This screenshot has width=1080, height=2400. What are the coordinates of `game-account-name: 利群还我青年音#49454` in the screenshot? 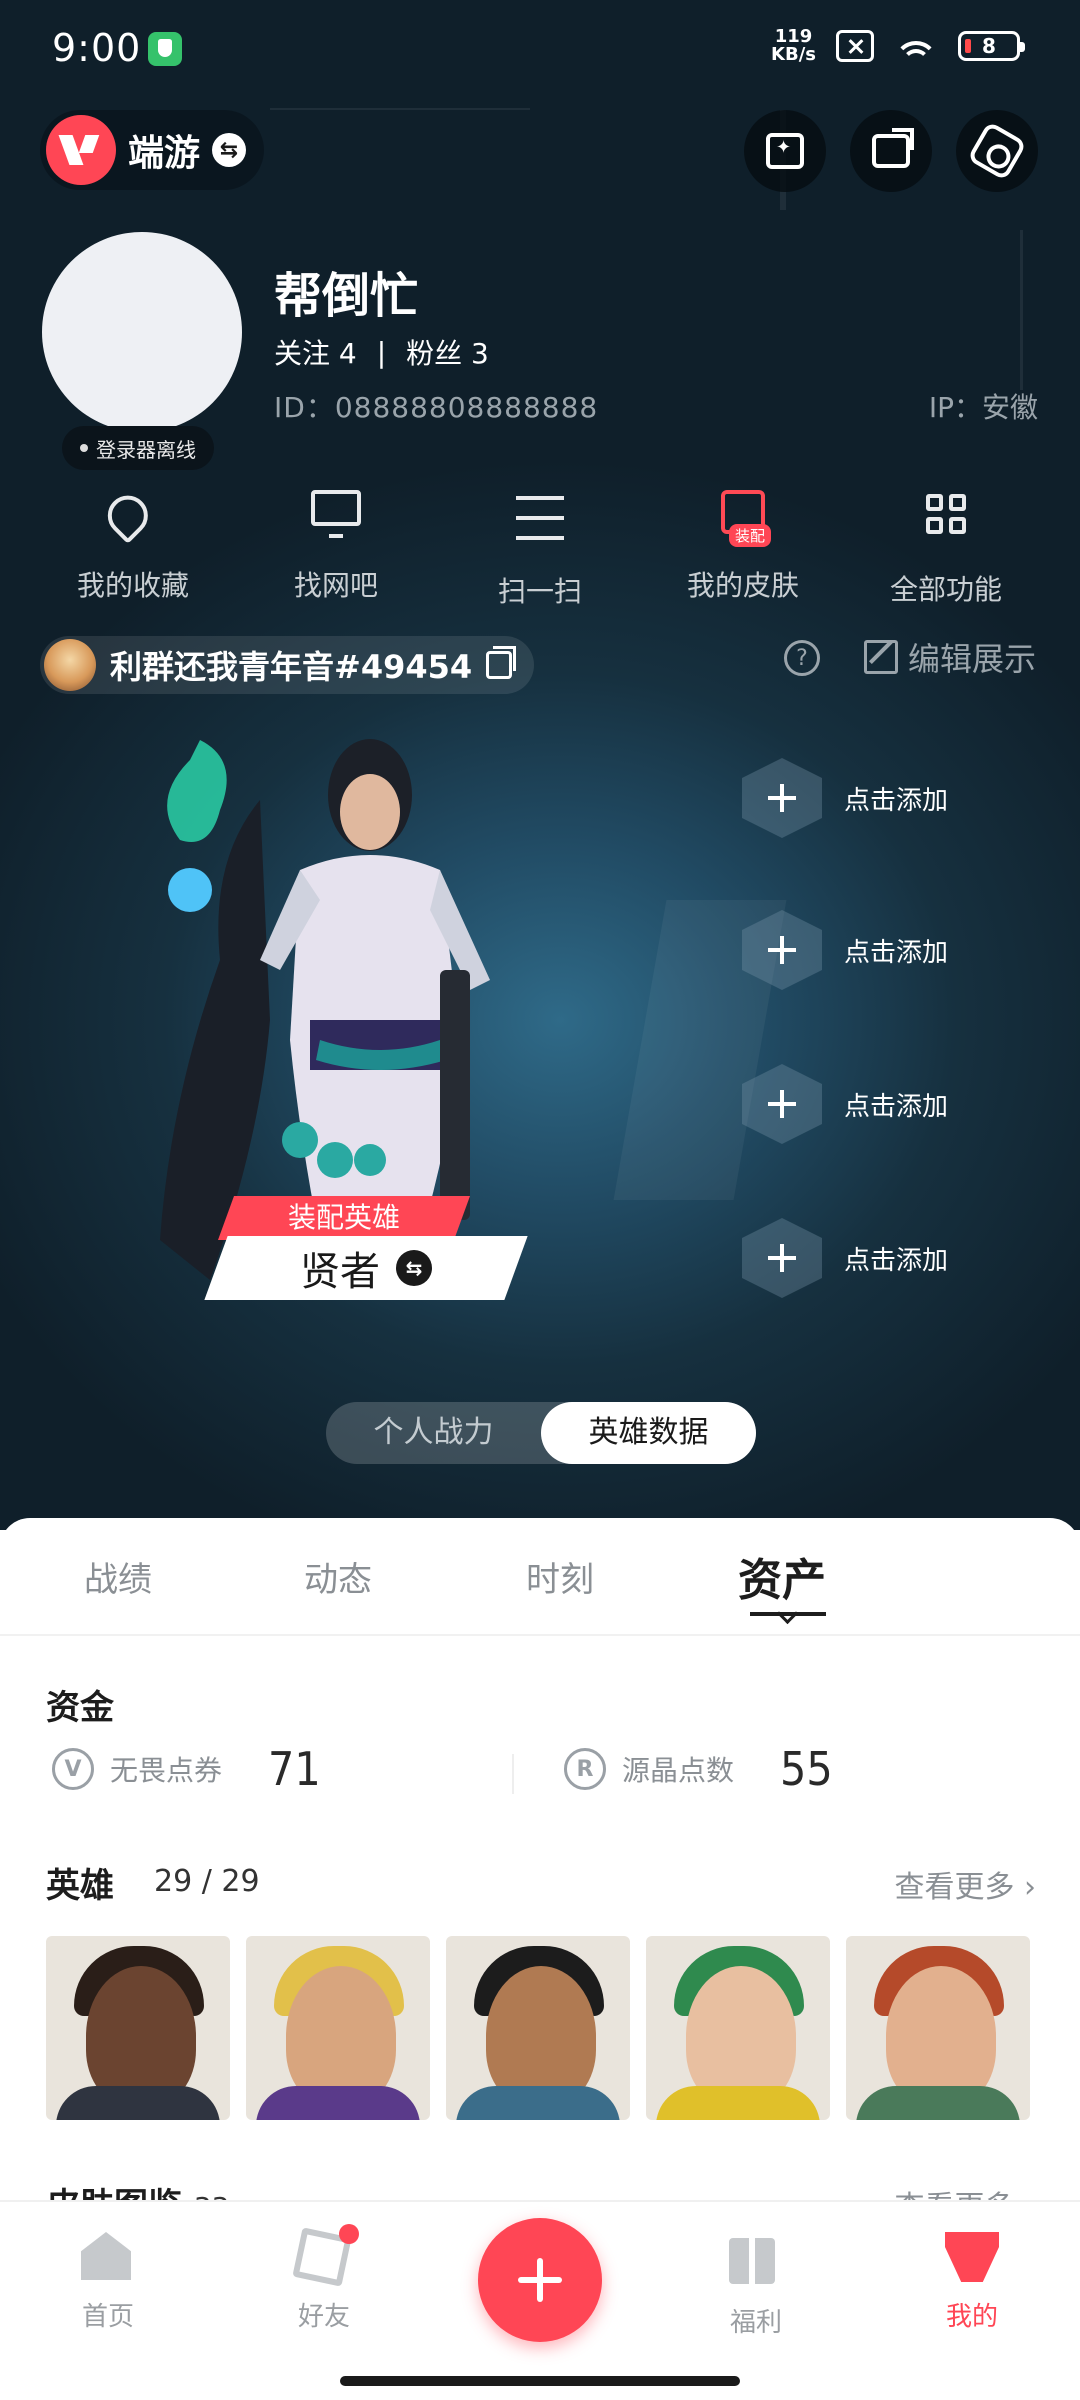 It's located at (291, 667).